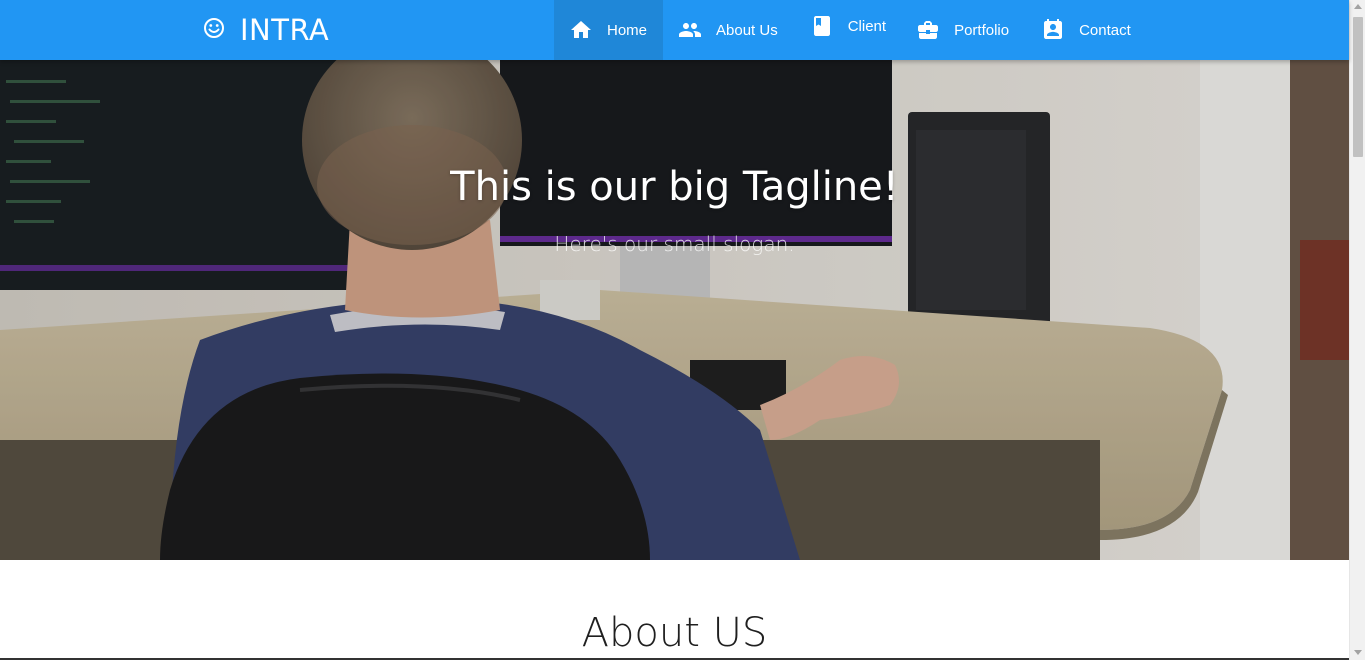 The image size is (1365, 660). I want to click on about-heading: About US, so click(674, 633).